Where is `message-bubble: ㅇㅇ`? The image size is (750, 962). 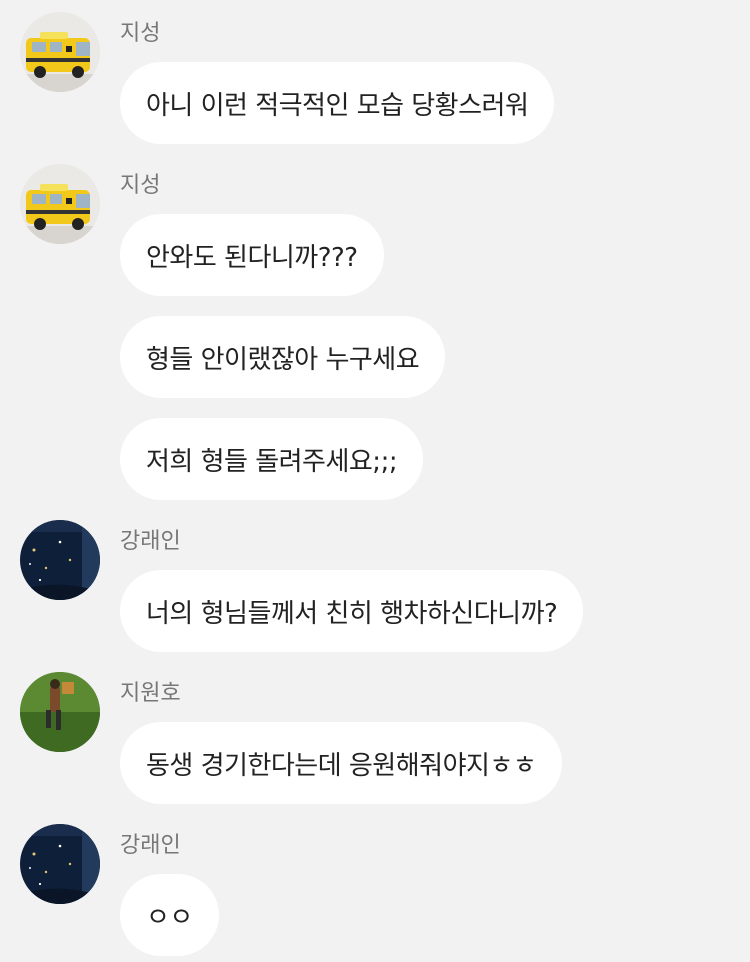 message-bubble: ㅇㅇ is located at coordinates (169, 915).